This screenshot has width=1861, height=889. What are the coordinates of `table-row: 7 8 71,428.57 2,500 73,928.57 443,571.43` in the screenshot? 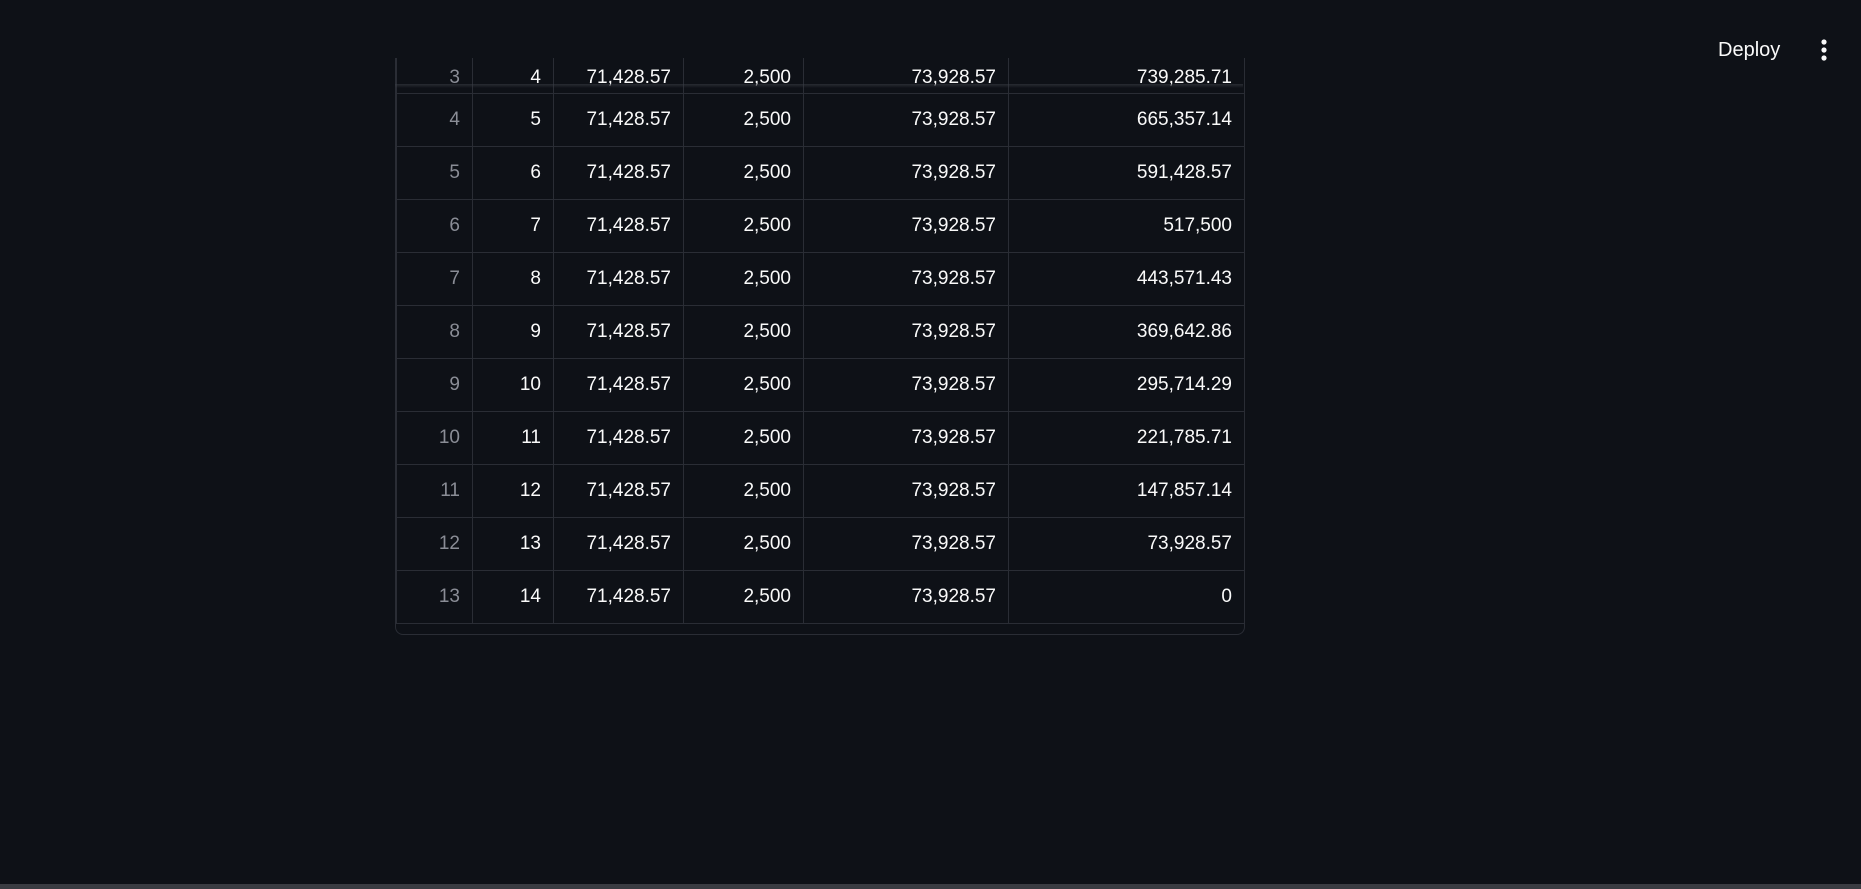 It's located at (820, 279).